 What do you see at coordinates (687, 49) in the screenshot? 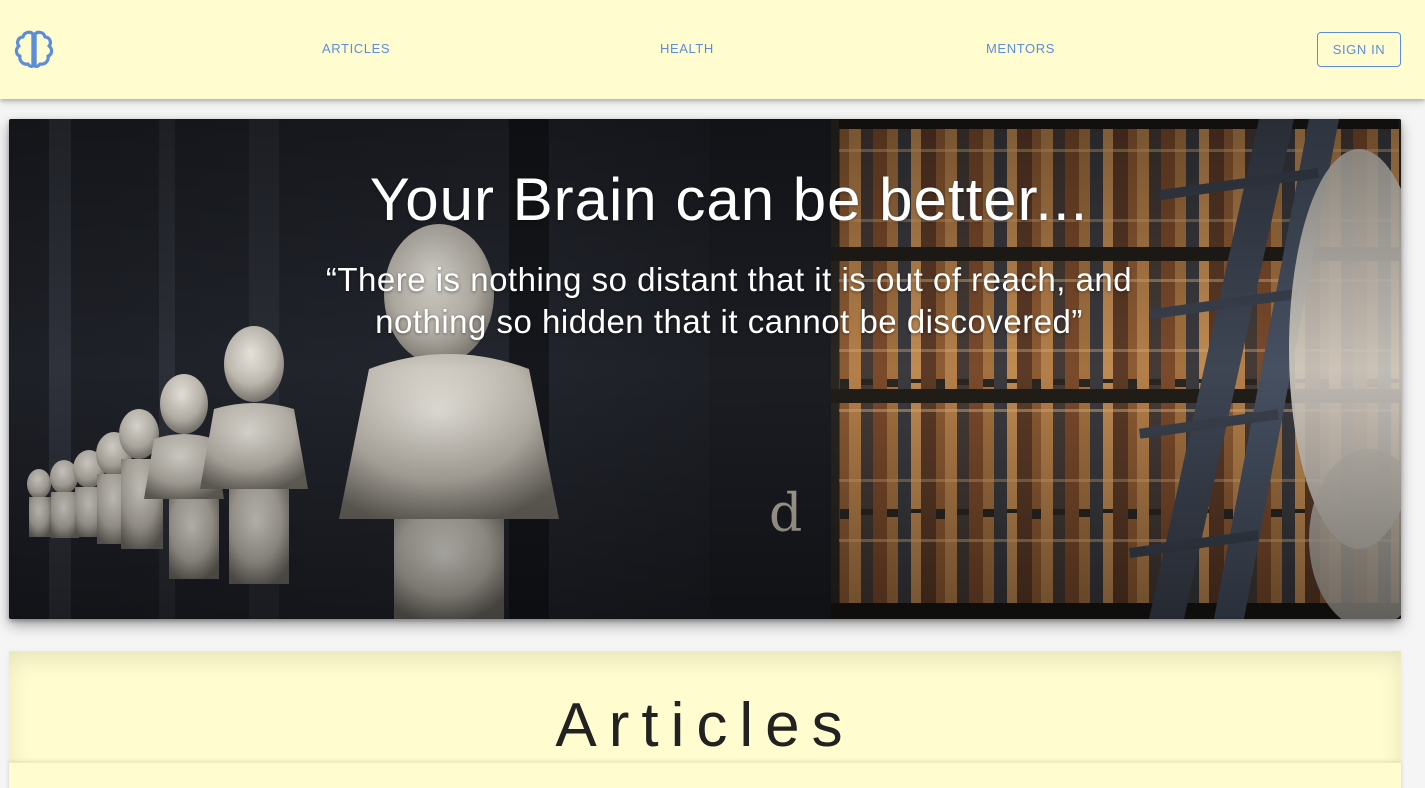
I see `nav-health: HEALTH` at bounding box center [687, 49].